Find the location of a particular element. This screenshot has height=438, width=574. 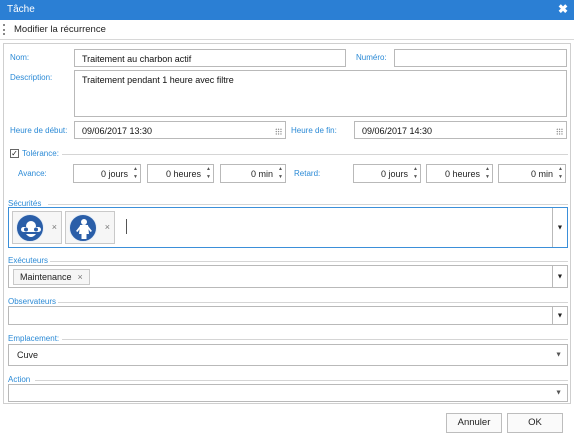

observers-dropdown-button: ▼ is located at coordinates (559, 315).